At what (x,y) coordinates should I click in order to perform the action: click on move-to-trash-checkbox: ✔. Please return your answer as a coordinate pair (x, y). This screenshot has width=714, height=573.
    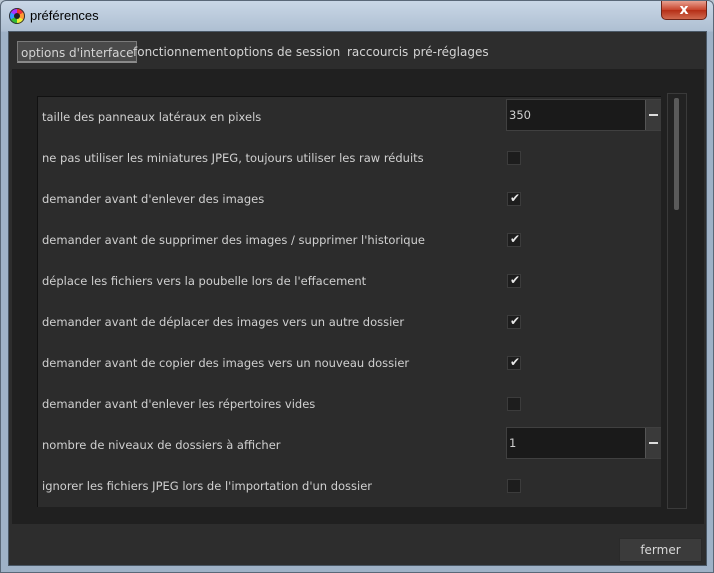
    Looking at the image, I should click on (514, 280).